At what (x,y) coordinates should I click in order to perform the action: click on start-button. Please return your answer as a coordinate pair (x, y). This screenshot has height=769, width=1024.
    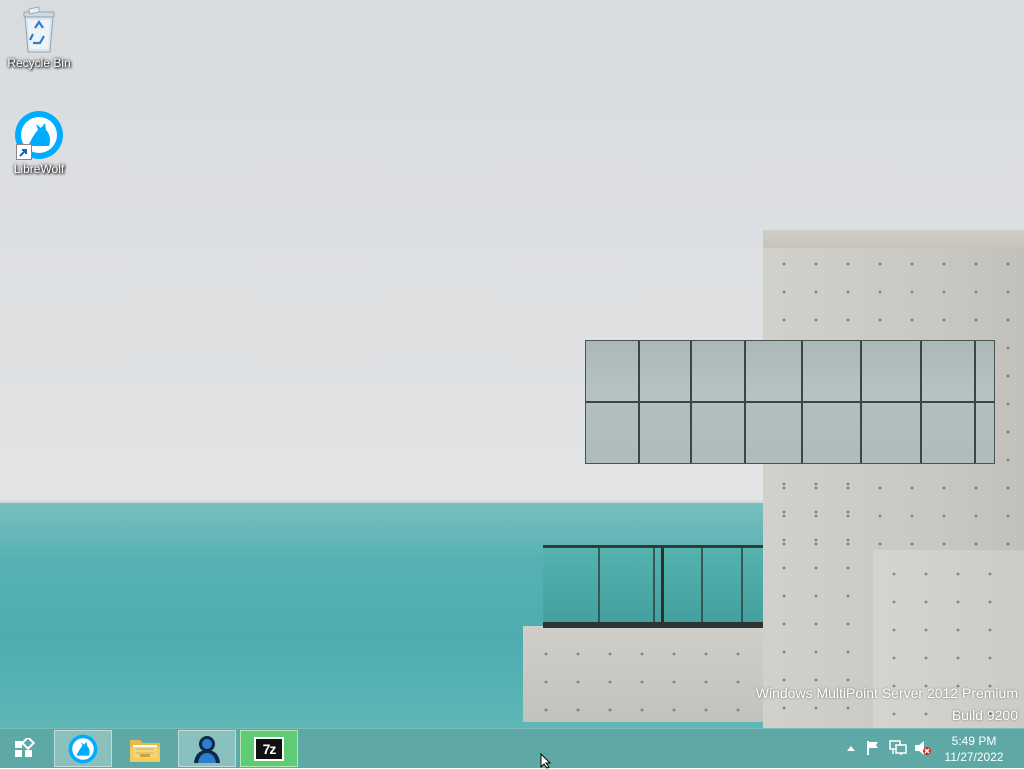
    Looking at the image, I should click on (24, 748).